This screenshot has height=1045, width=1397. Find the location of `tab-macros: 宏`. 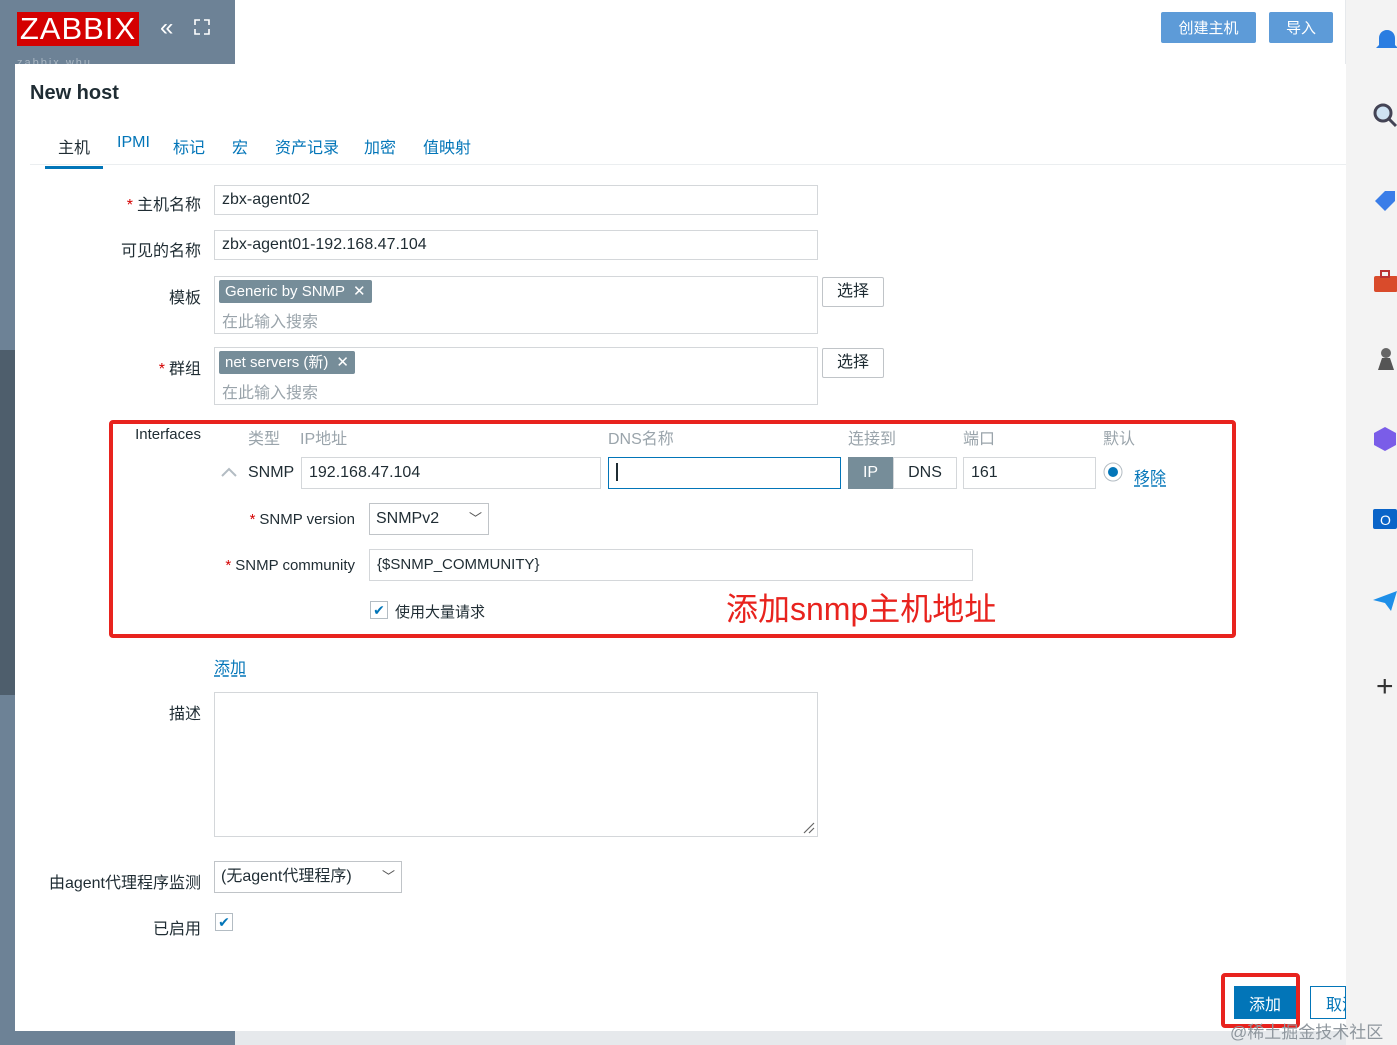

tab-macros: 宏 is located at coordinates (240, 150).